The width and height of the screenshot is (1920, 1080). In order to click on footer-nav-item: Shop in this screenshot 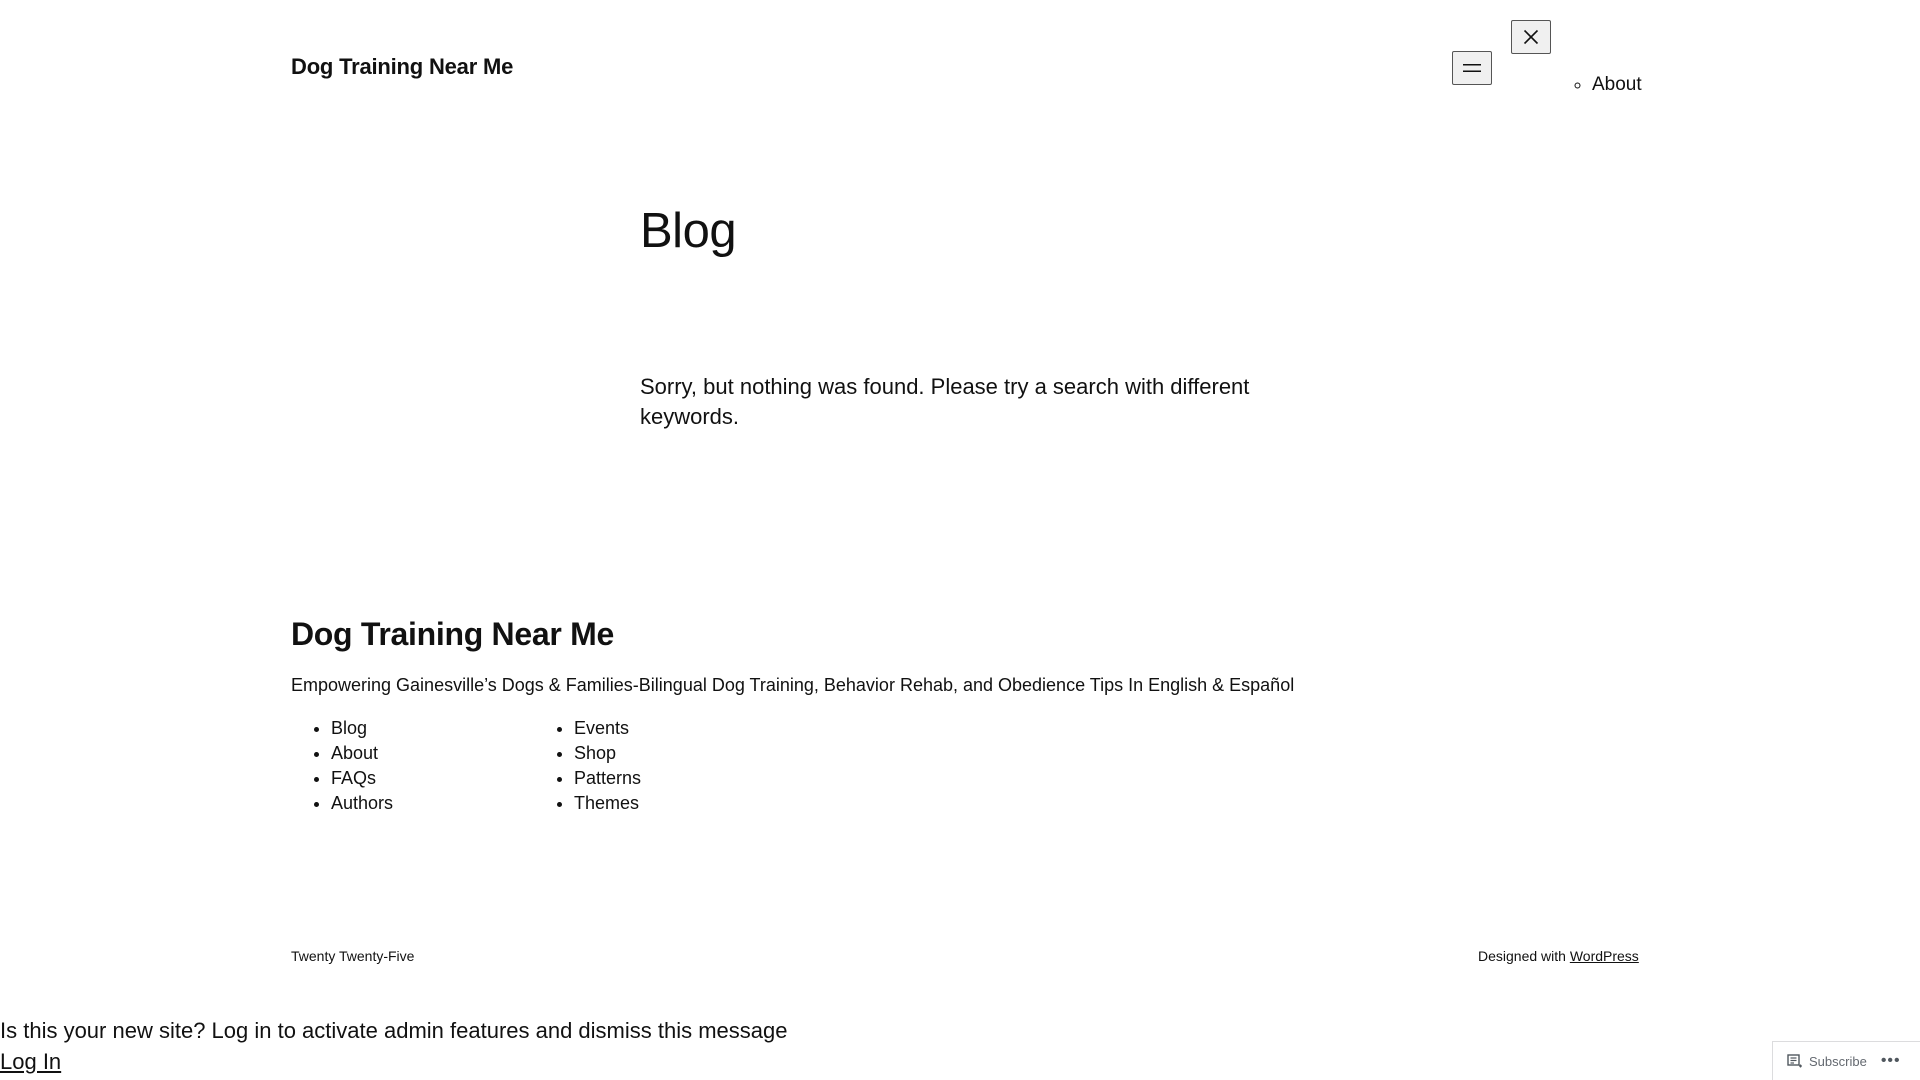, I will do `click(607, 753)`.